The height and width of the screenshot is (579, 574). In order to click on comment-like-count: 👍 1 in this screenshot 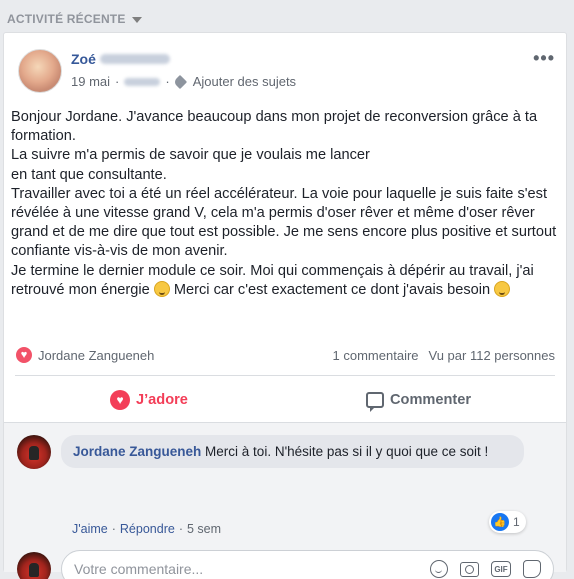, I will do `click(507, 522)`.